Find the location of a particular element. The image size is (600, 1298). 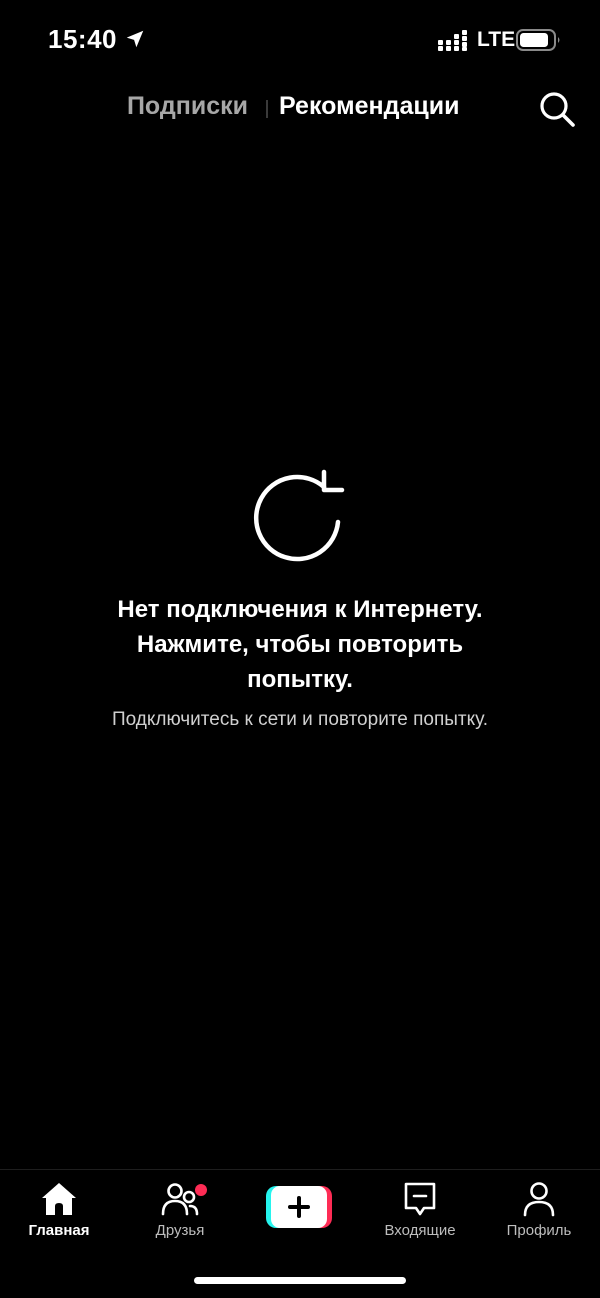

nav-friends: Друзья is located at coordinates (180, 1209).